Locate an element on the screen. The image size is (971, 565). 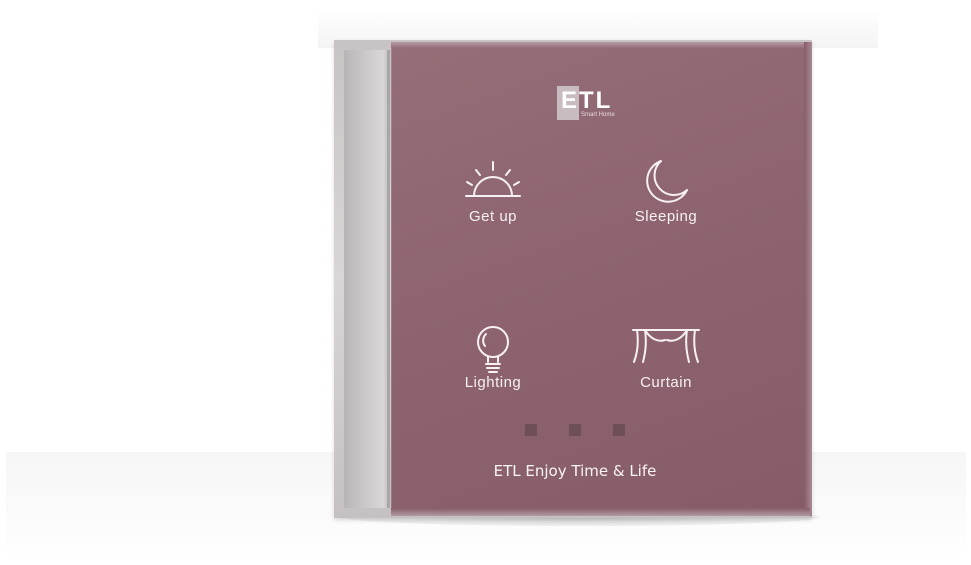
curtain-icon is located at coordinates (666, 349).